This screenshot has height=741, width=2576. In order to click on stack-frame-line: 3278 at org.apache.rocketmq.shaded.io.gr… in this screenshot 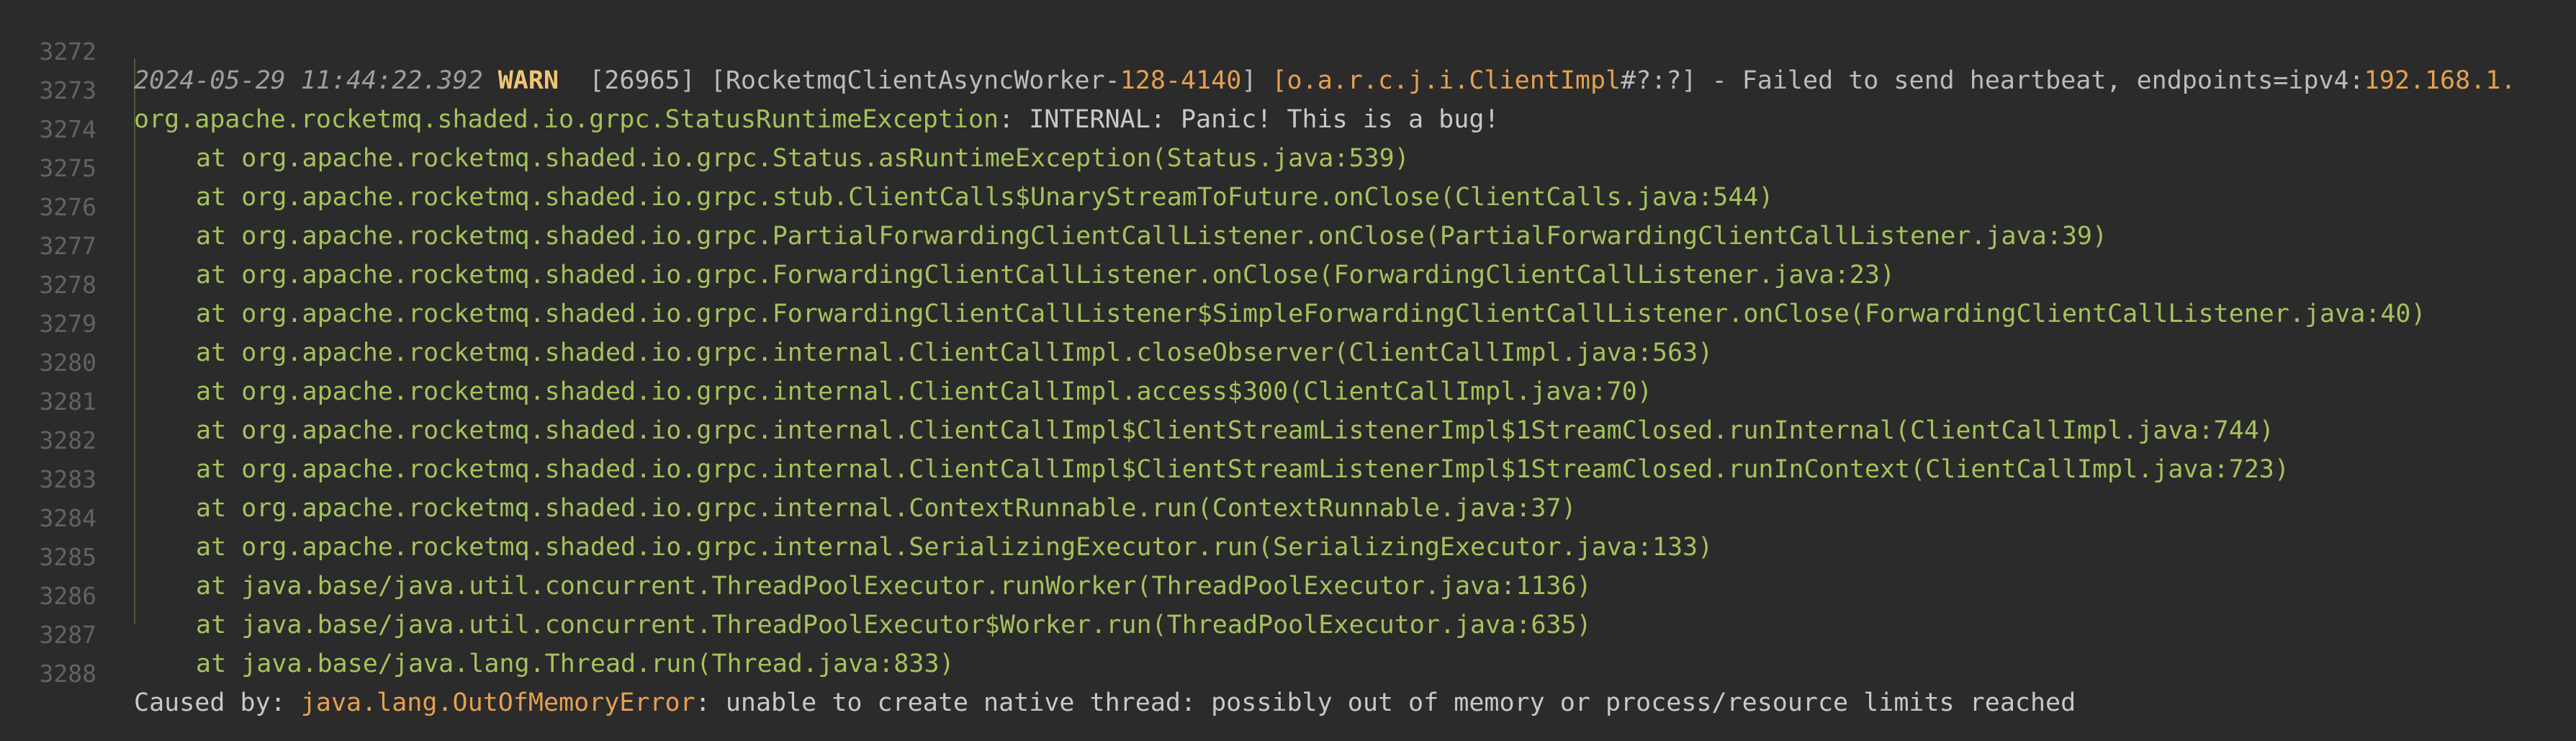, I will do `click(1288, 282)`.